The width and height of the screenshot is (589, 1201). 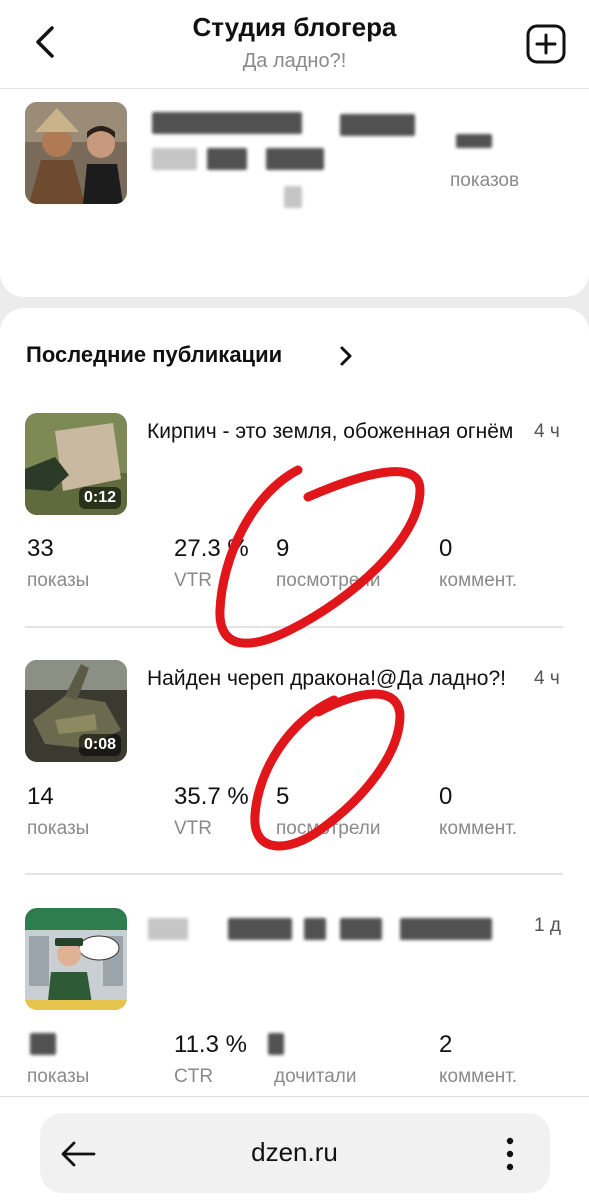 I want to click on header: Студия блогера Да ладно?!, so click(x=294, y=44).